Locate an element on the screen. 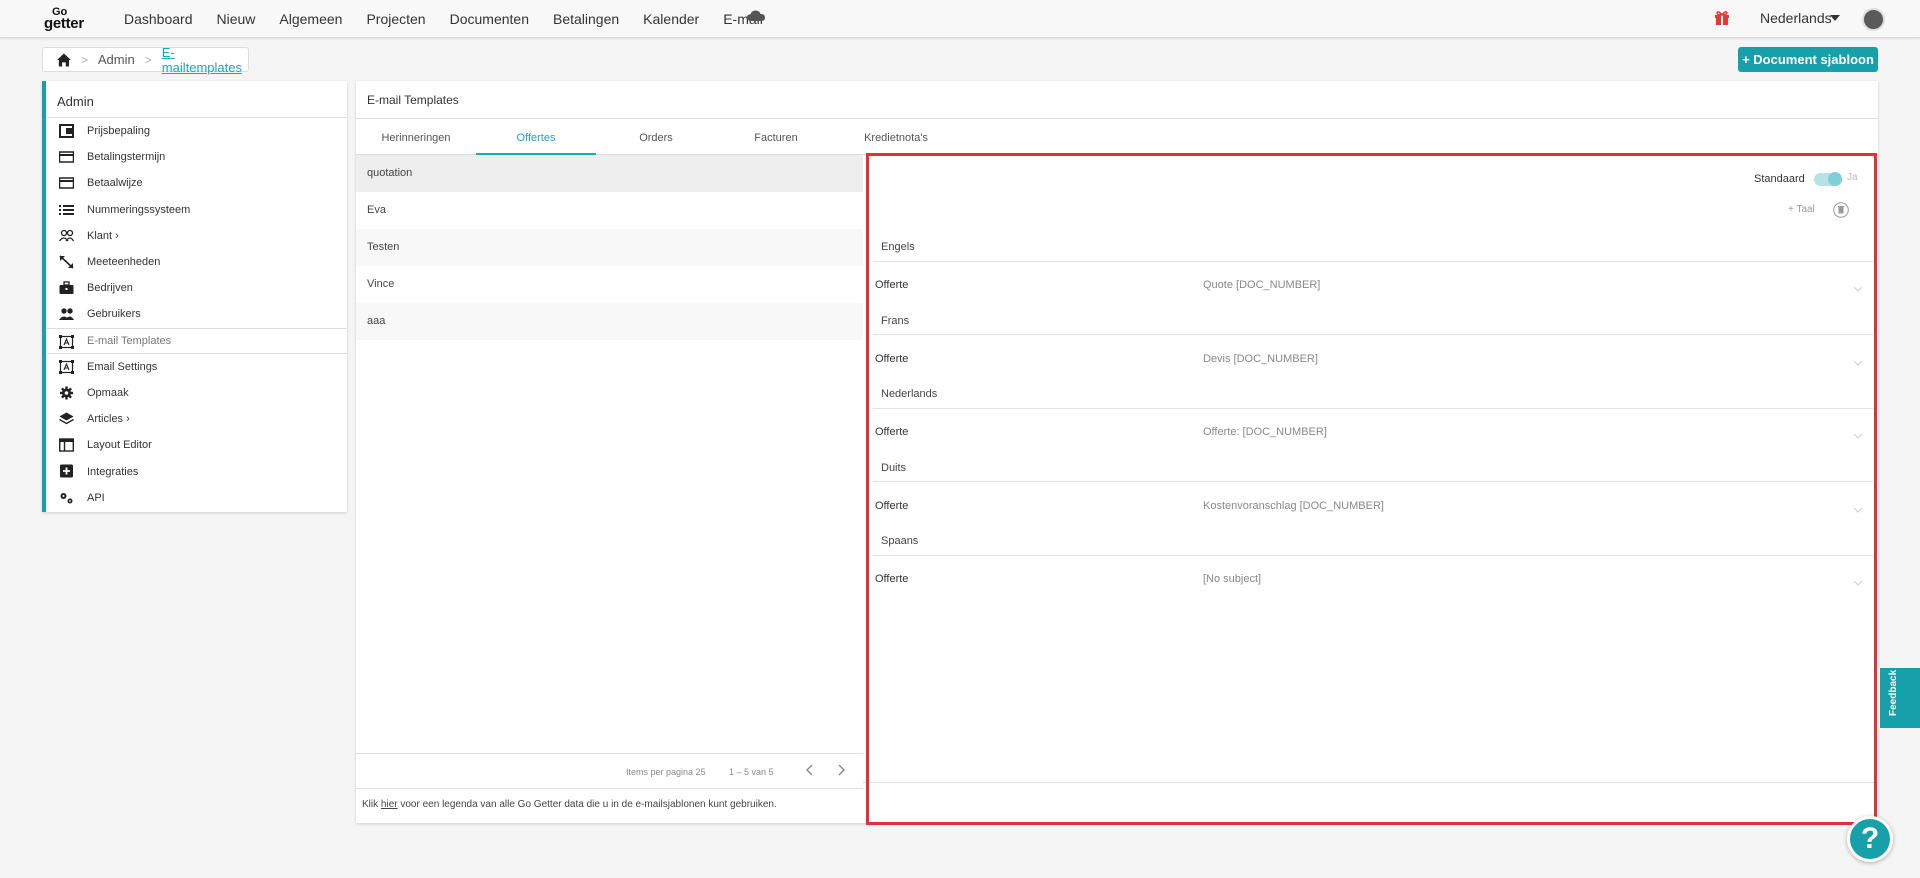 The image size is (1920, 878). list-item: Testen is located at coordinates (609, 247).